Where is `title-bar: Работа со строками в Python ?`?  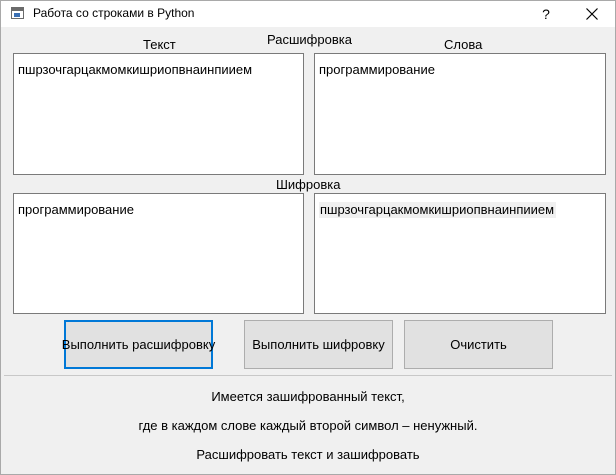
title-bar: Работа со строками в Python ? is located at coordinates (308, 14).